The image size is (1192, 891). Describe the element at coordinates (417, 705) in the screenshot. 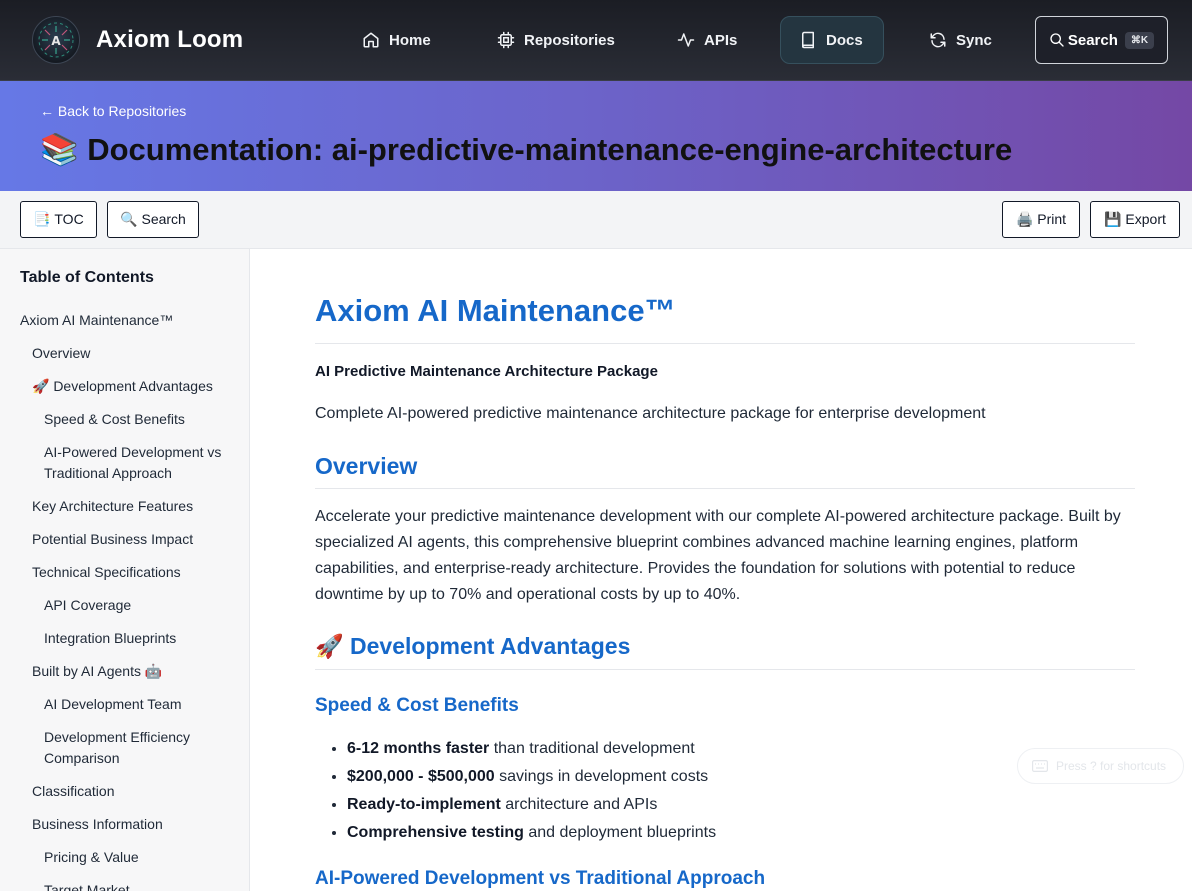

I see `speed-heading: Speed & Cost Benefits` at that location.